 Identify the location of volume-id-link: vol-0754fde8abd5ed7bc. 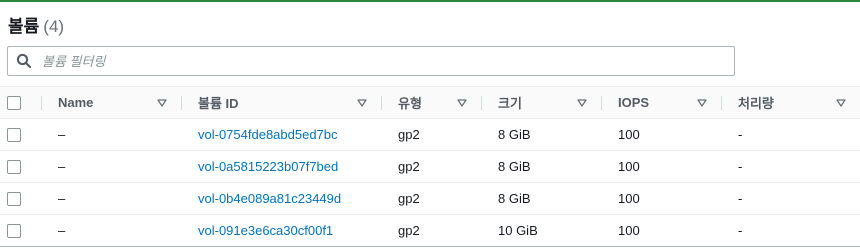
(268, 134).